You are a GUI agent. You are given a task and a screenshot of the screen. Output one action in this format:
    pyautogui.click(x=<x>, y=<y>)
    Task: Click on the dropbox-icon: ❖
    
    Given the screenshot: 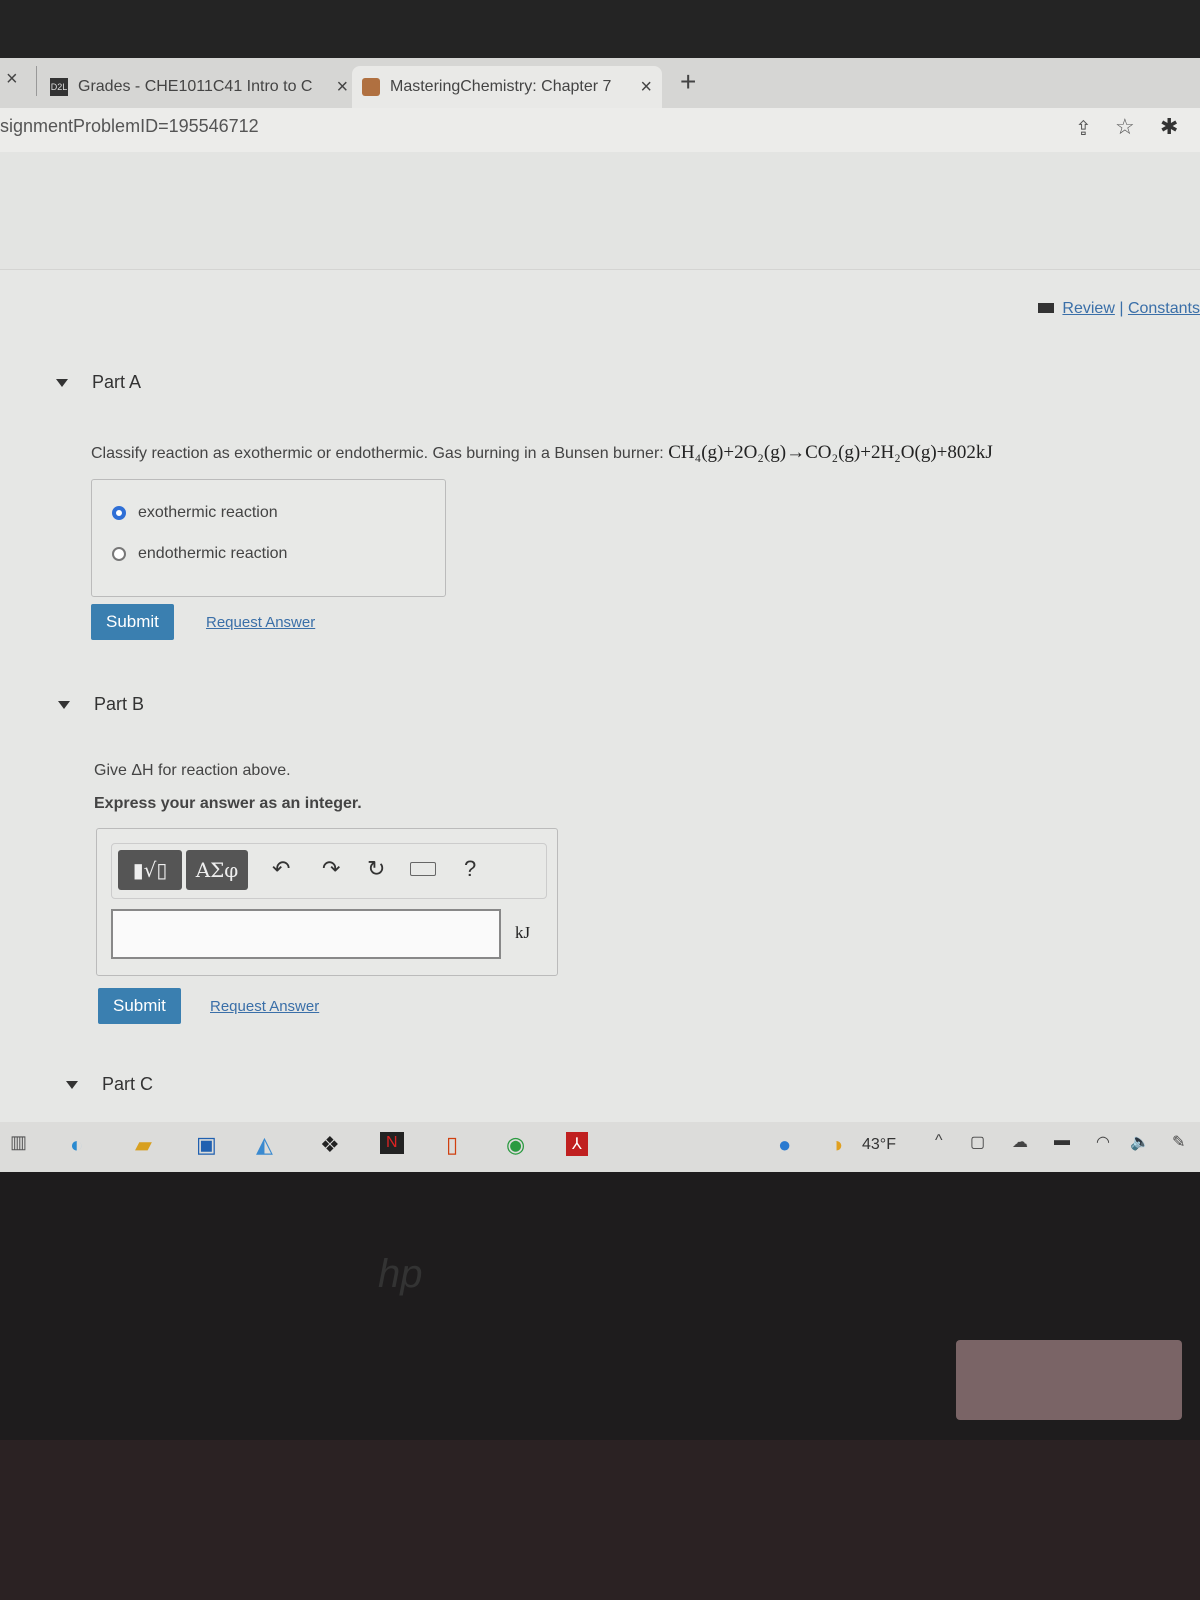 What is the action you would take?
    pyautogui.click(x=330, y=1145)
    